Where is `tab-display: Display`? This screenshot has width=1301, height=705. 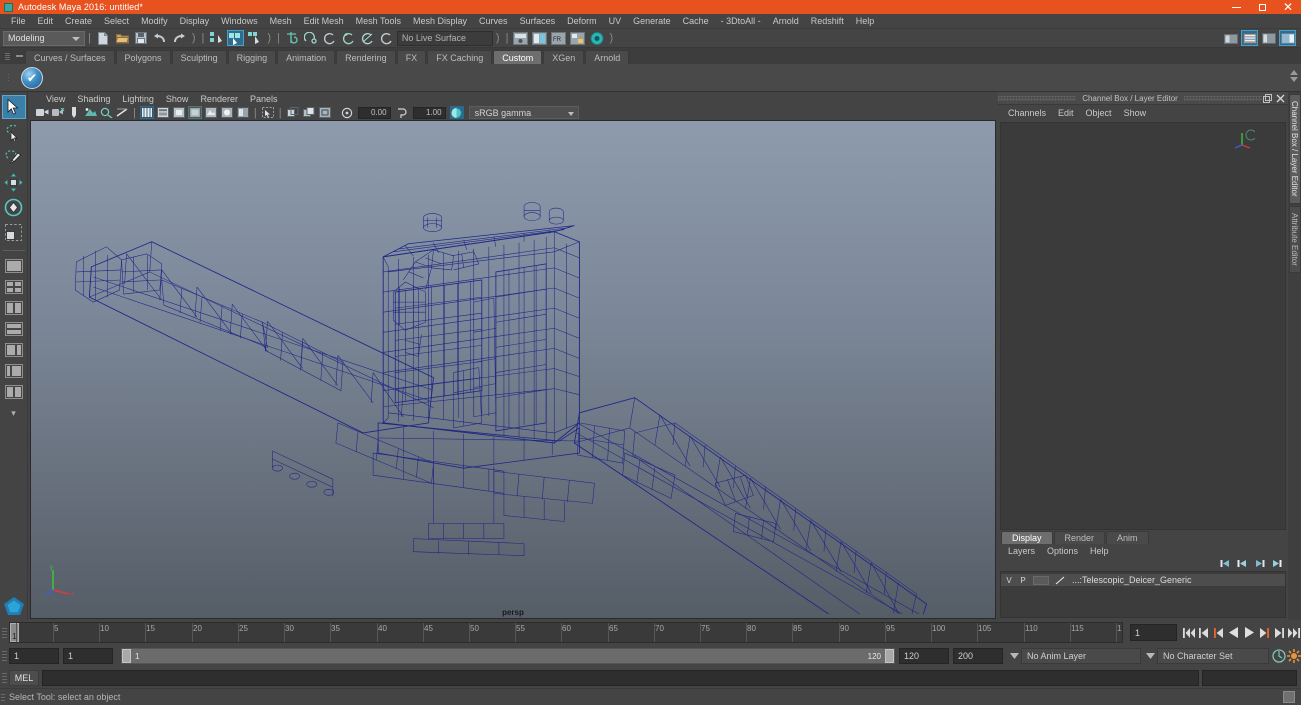
tab-display: Display is located at coordinates (1027, 537).